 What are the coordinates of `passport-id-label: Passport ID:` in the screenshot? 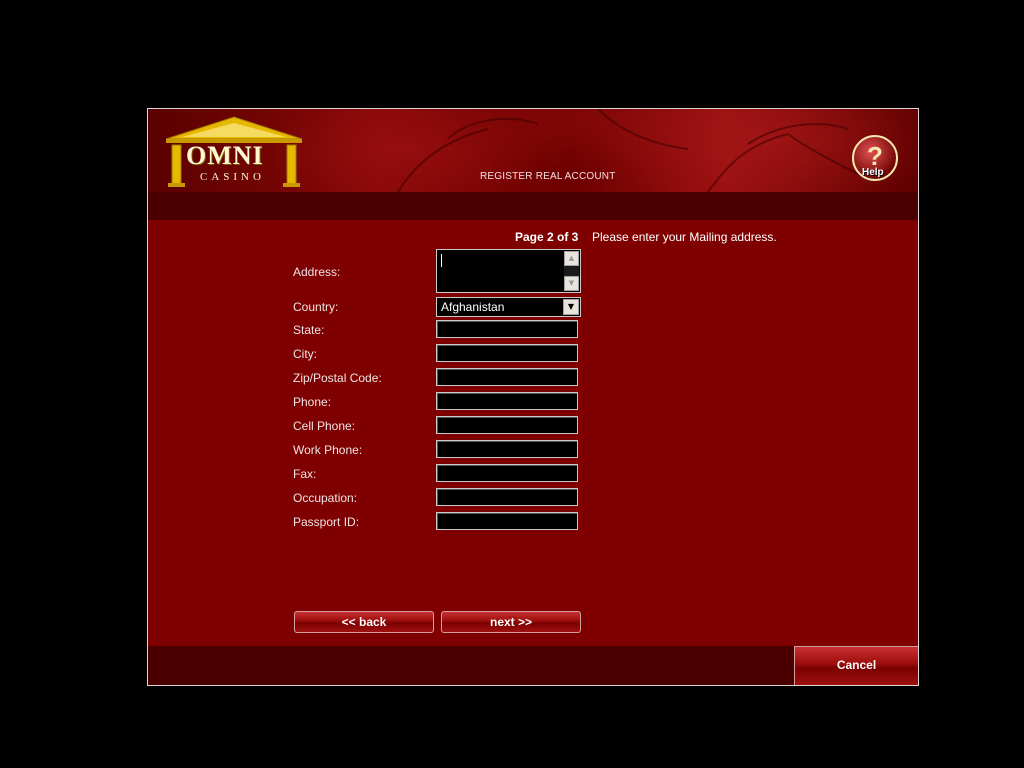 It's located at (326, 522).